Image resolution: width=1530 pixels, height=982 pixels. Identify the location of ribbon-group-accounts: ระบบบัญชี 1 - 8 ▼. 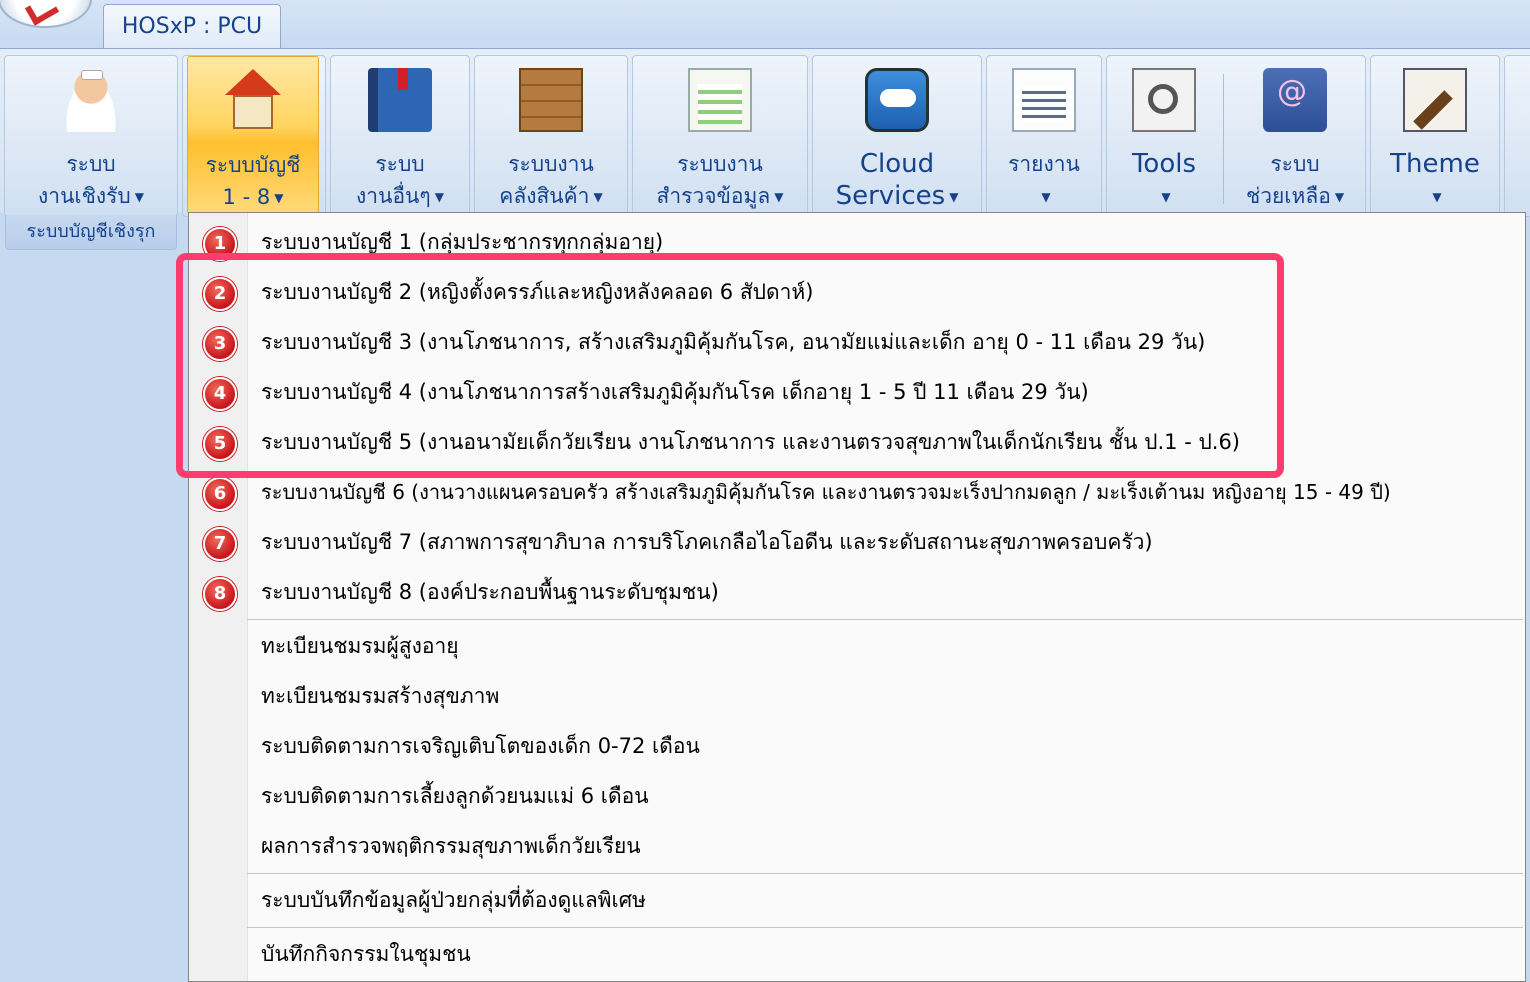
(254, 136).